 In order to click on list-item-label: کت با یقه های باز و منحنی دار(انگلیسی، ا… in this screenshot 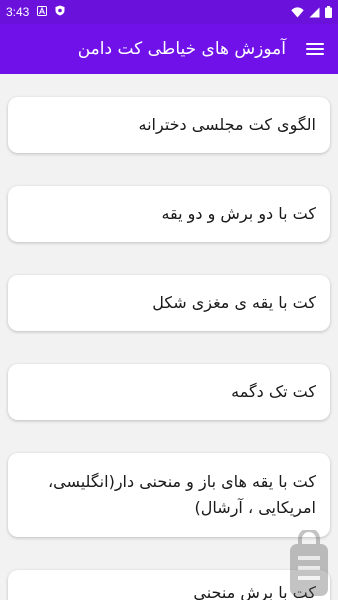, I will do `click(181, 494)`.